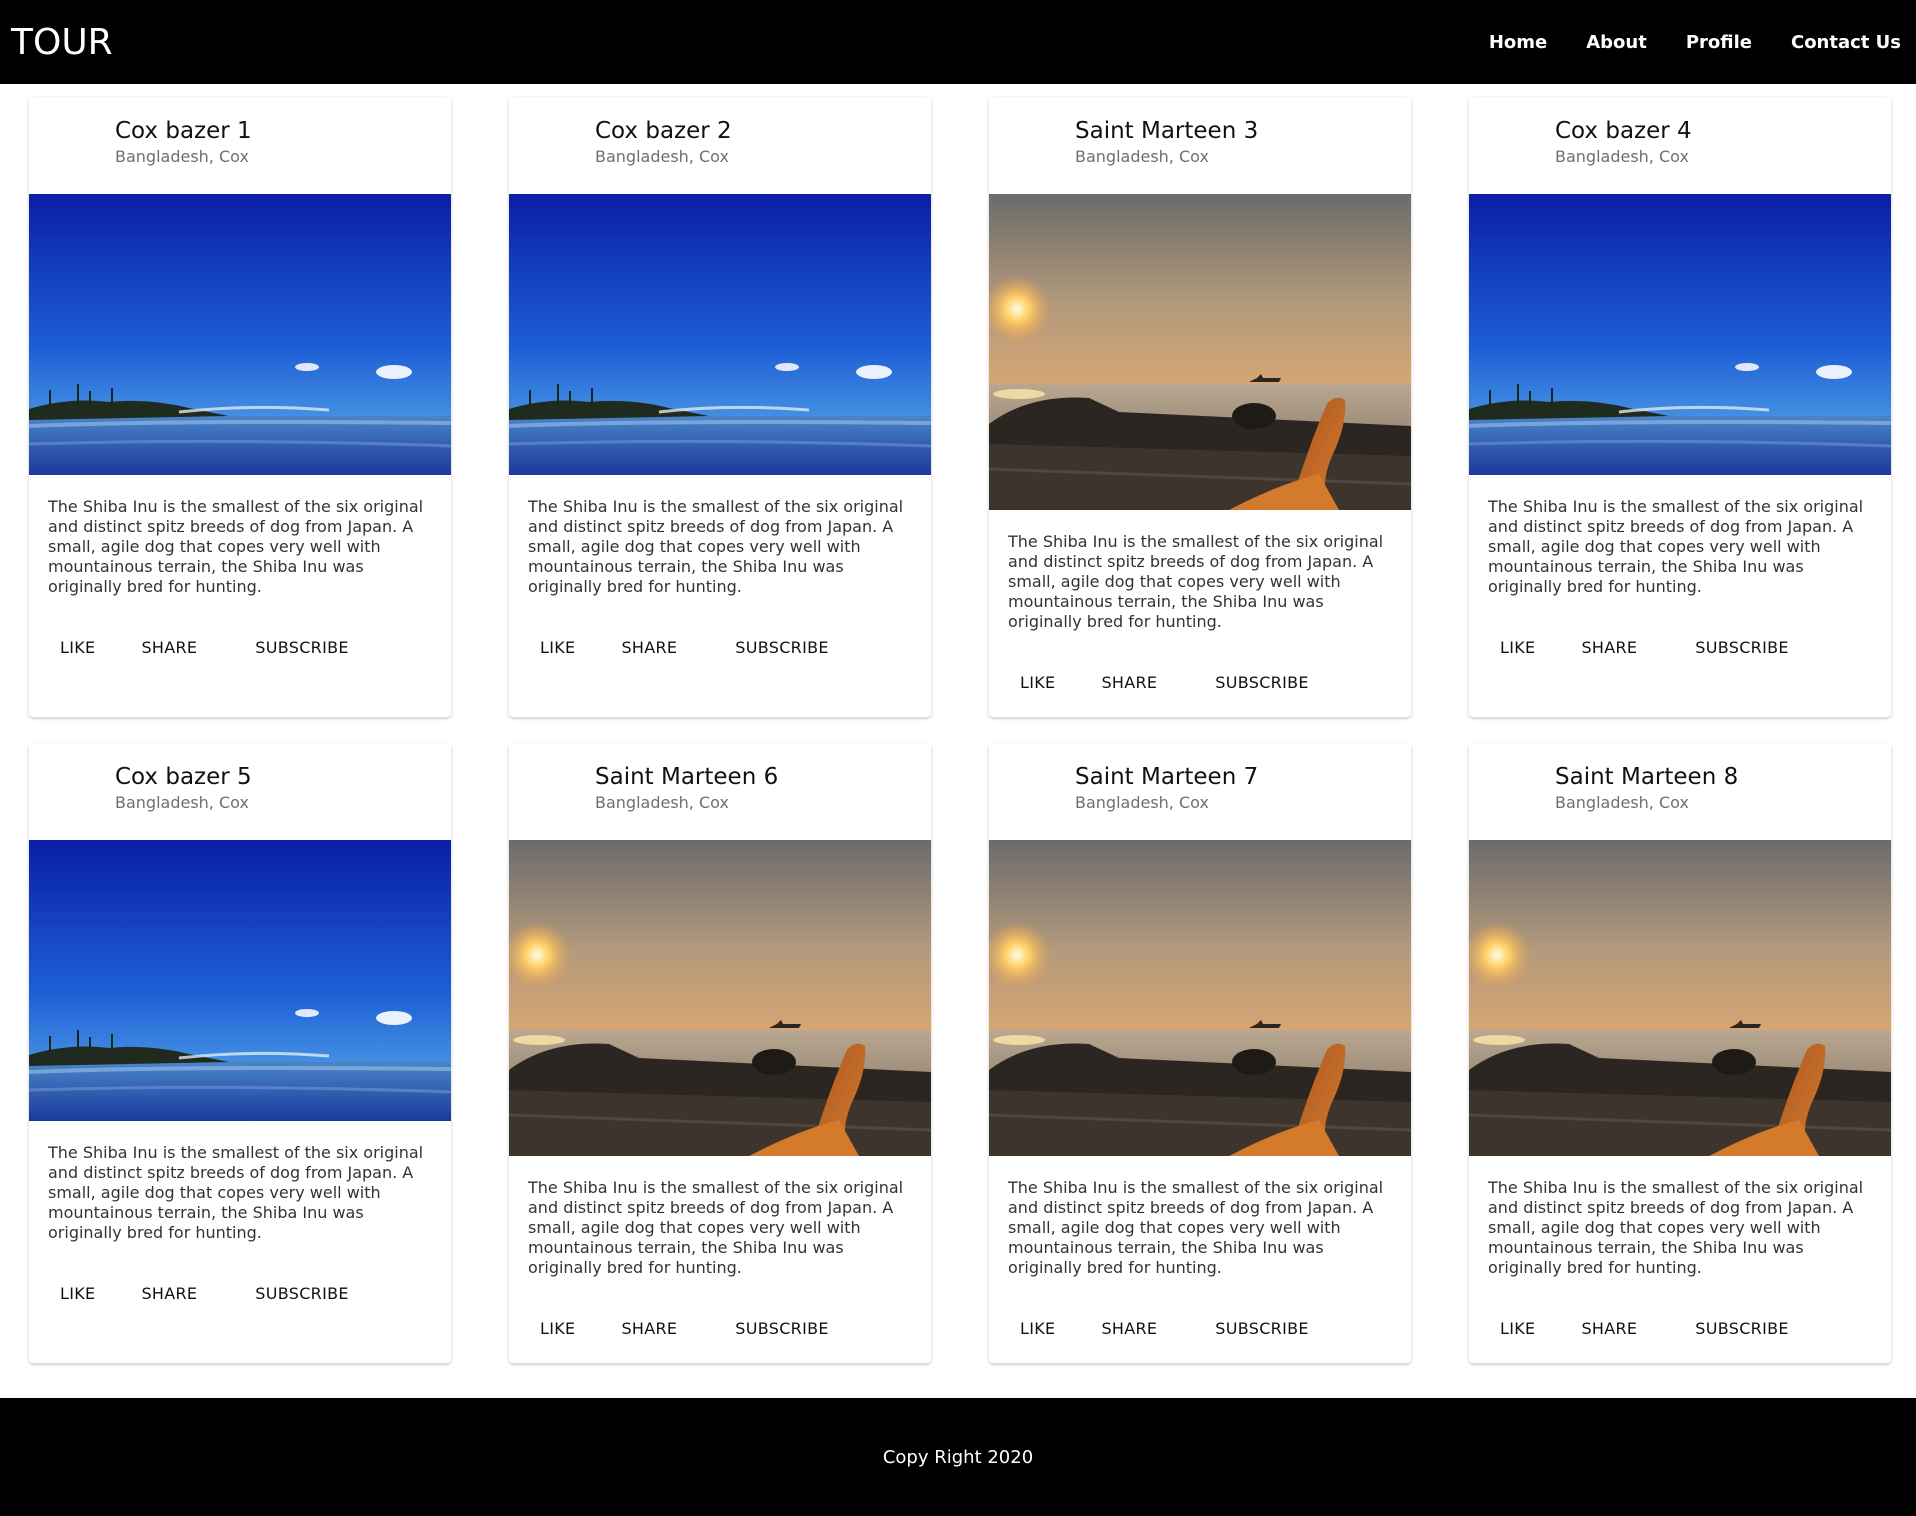 The width and height of the screenshot is (1916, 1516). What do you see at coordinates (240, 791) in the screenshot?
I see `card-header: Cox bazer 5 Bangladesh, Cox` at bounding box center [240, 791].